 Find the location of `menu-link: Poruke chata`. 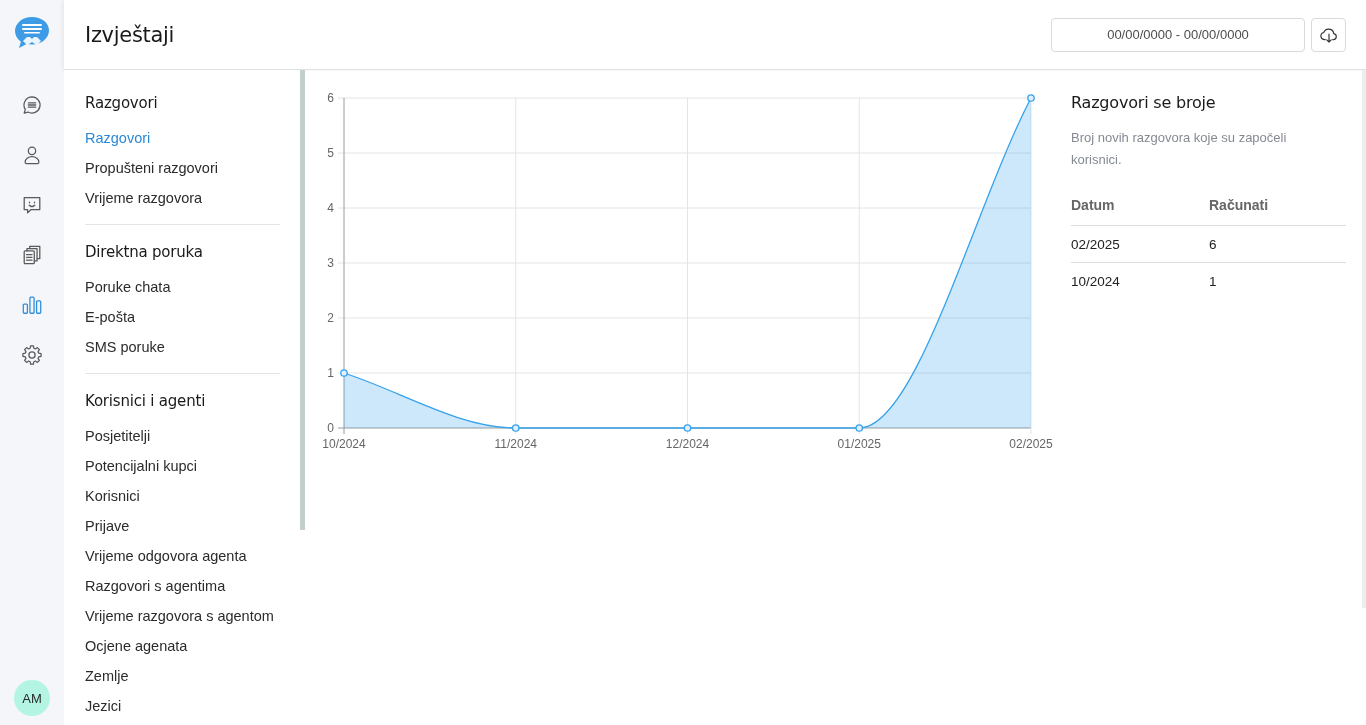

menu-link: Poruke chata is located at coordinates (128, 287).